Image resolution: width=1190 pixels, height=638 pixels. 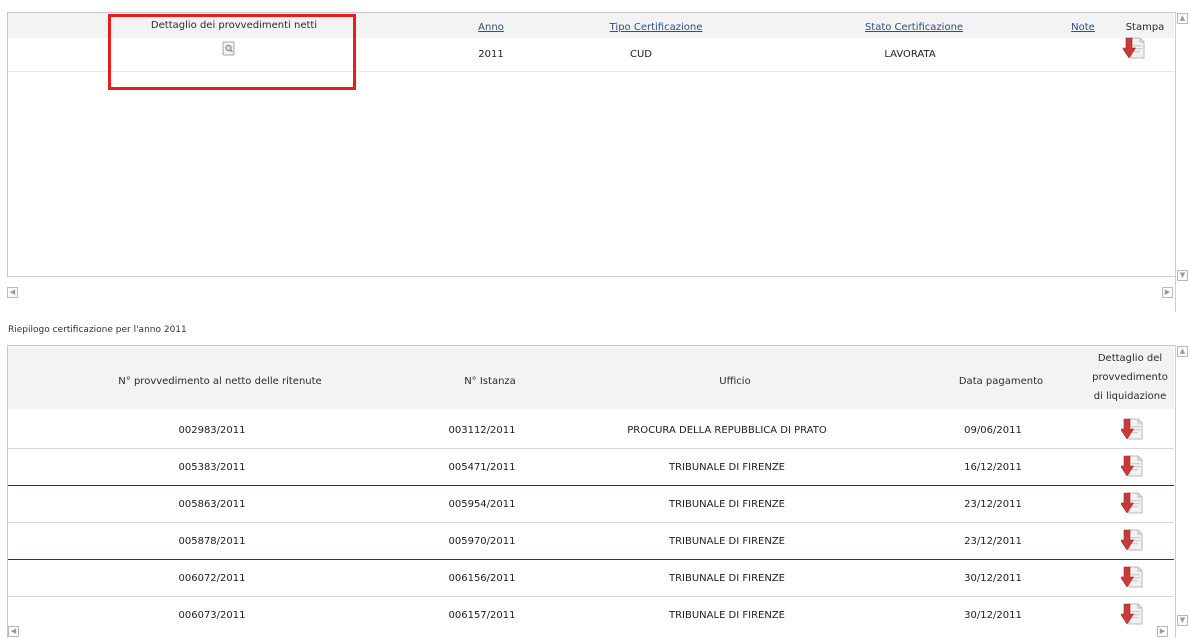 What do you see at coordinates (1130, 358) in the screenshot?
I see `column-header-liquidation-detail-line: Dettaglio del` at bounding box center [1130, 358].